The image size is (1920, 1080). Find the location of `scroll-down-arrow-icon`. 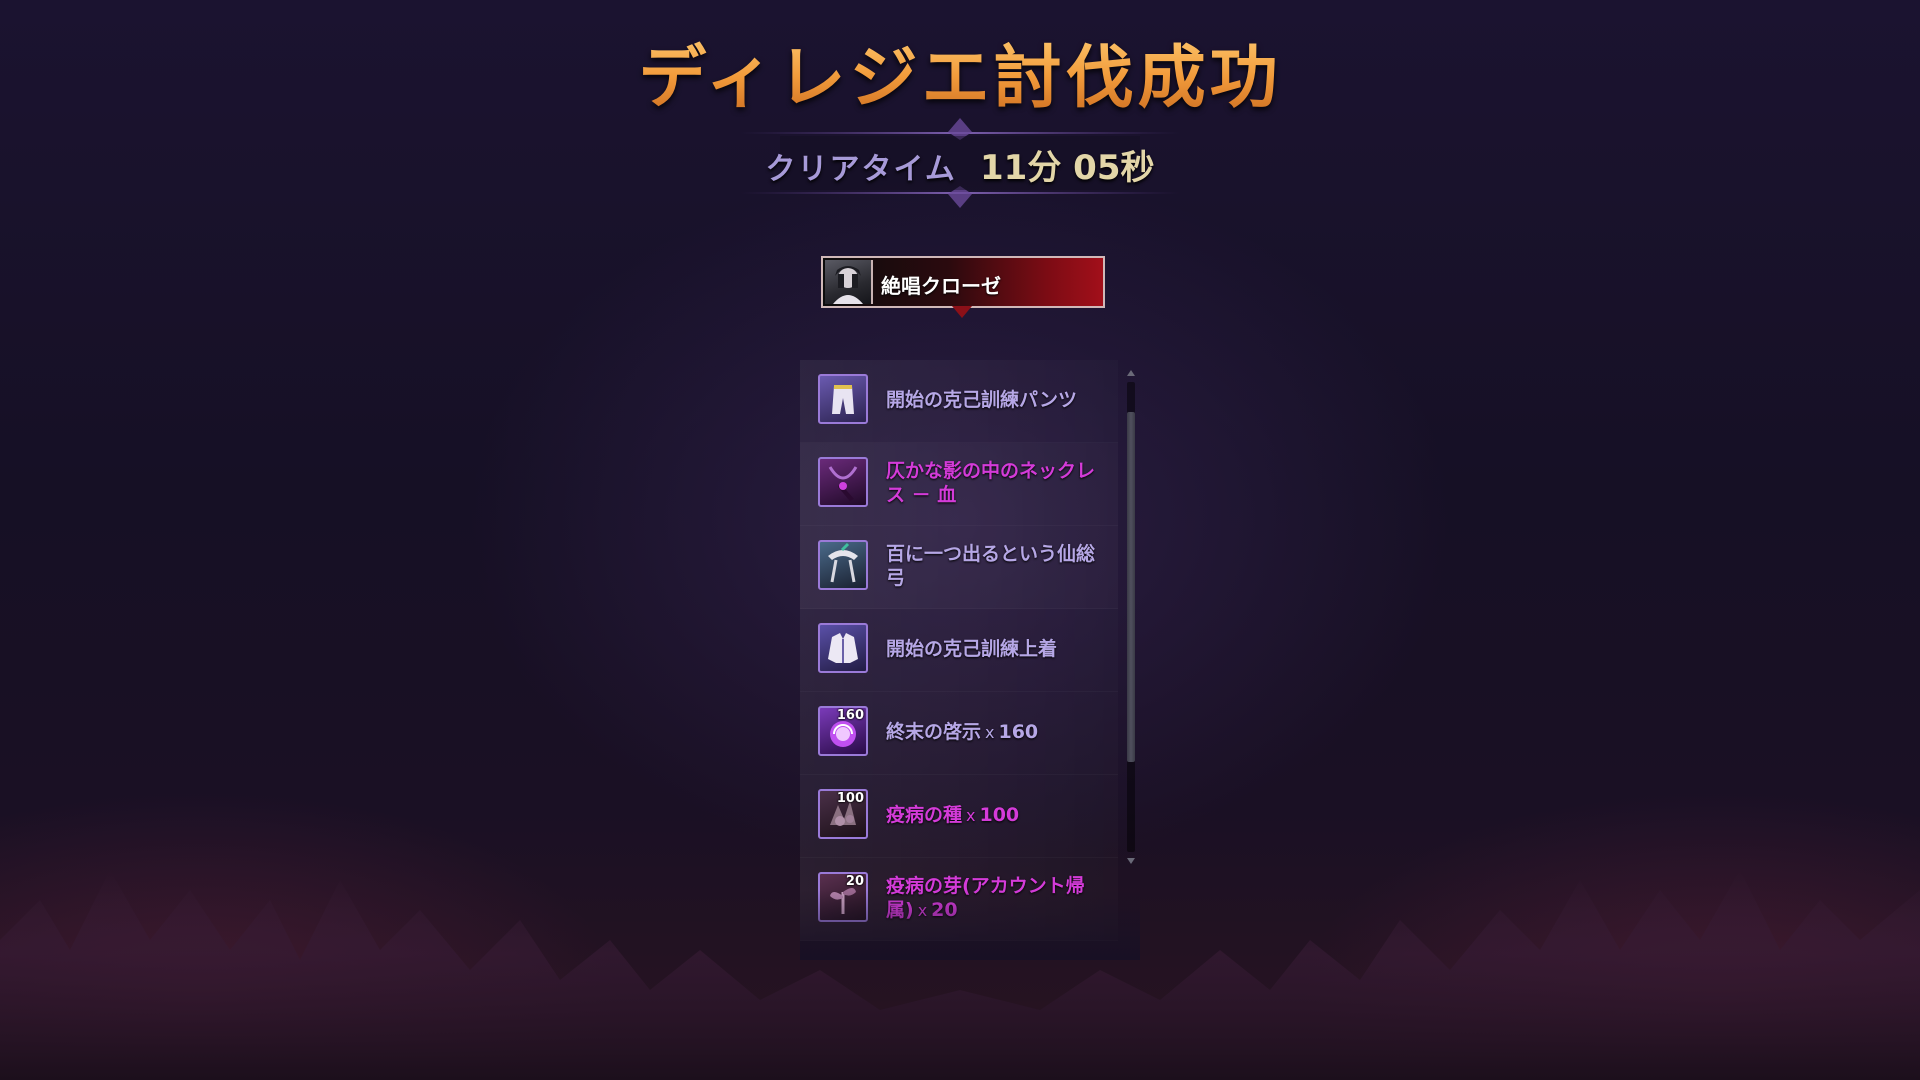

scroll-down-arrow-icon is located at coordinates (1131, 861).